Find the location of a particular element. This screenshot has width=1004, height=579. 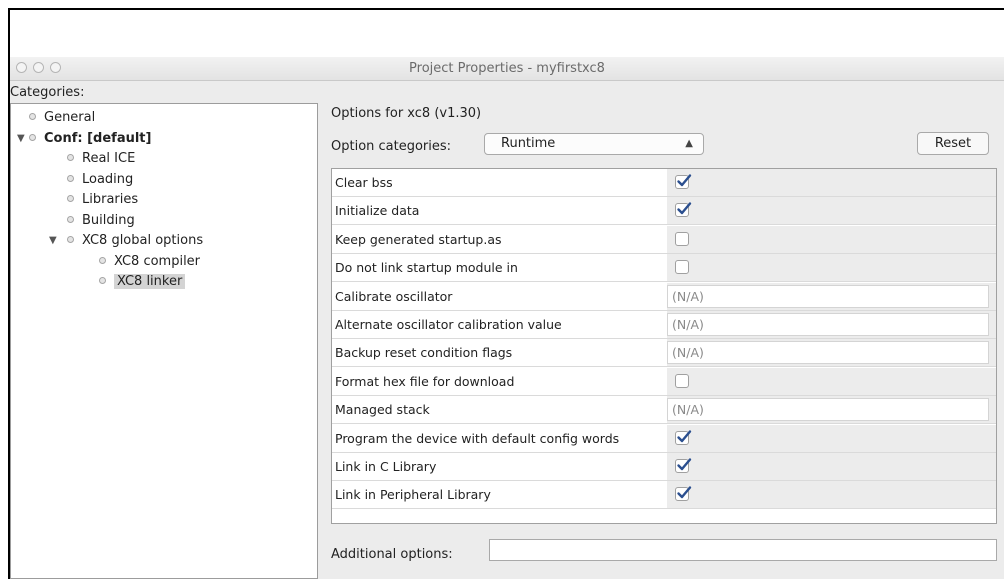

additional-options-input is located at coordinates (743, 550).